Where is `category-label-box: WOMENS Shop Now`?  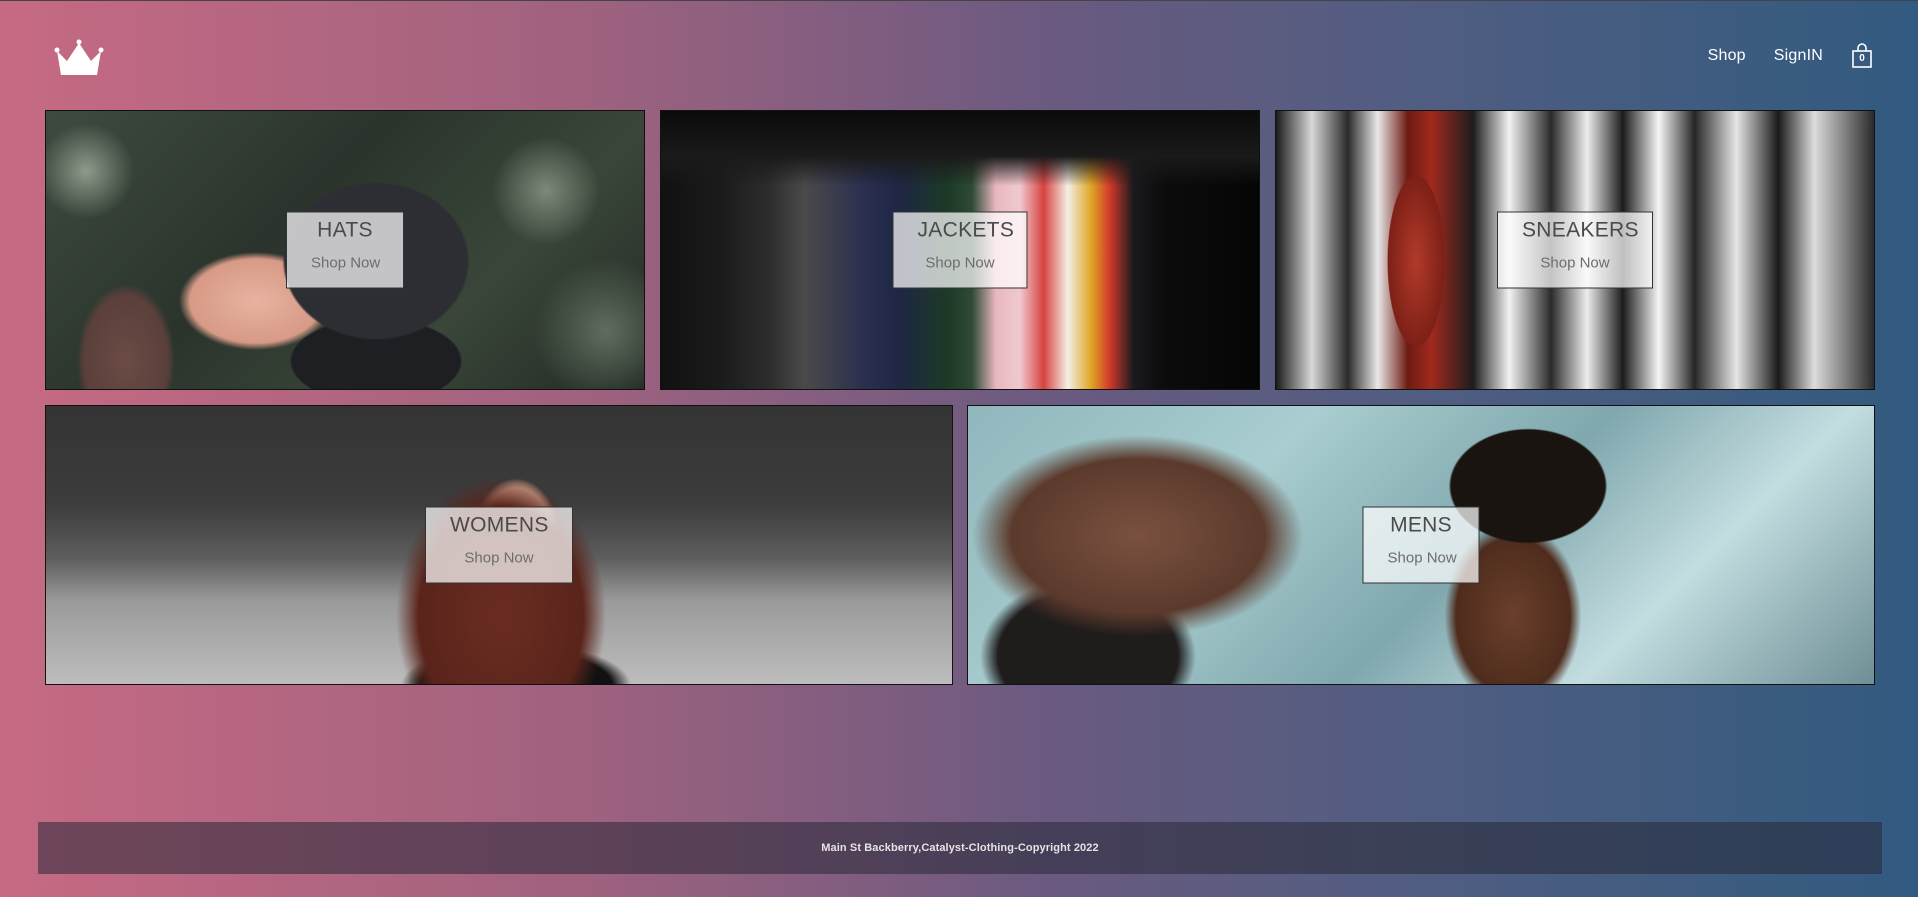
category-label-box: WOMENS Shop Now is located at coordinates (499, 545).